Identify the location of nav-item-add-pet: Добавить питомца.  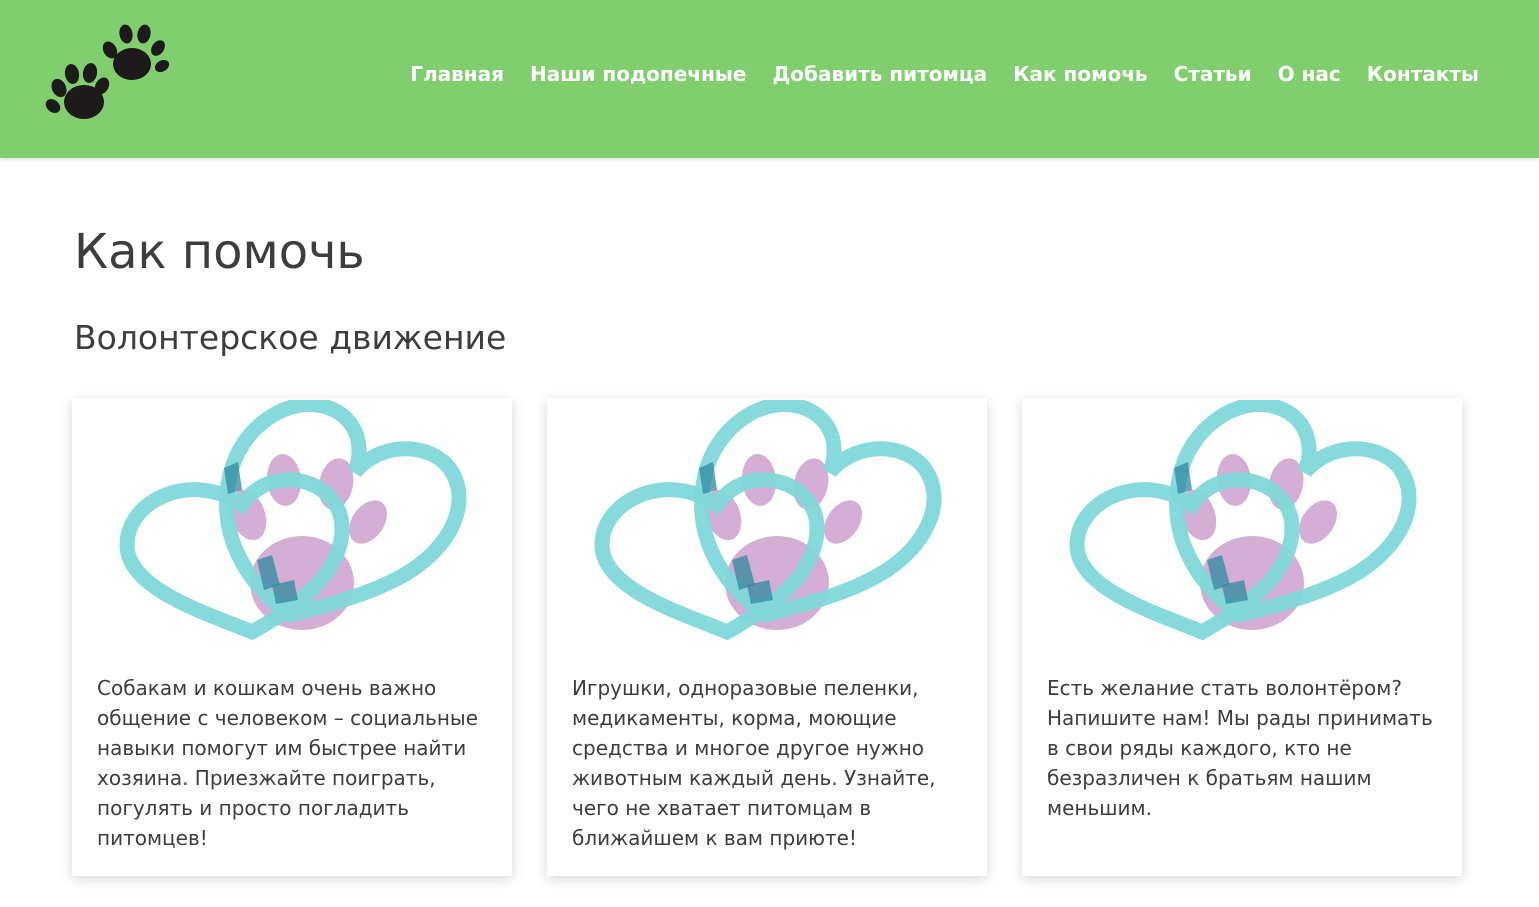
(879, 74).